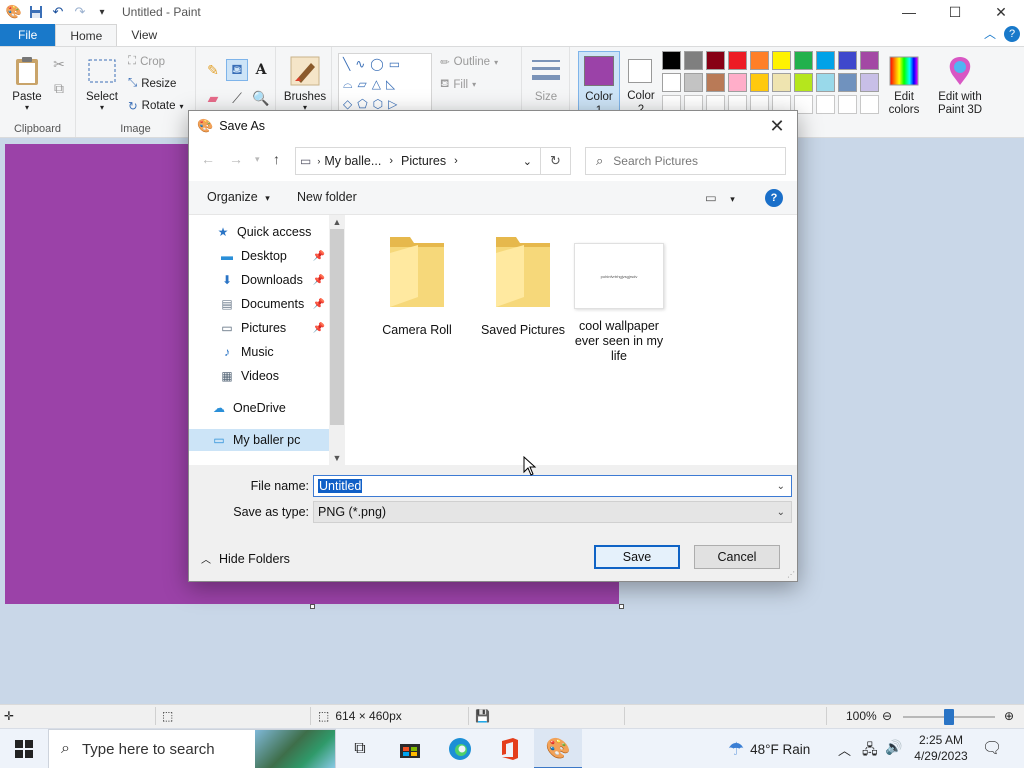  Describe the element at coordinates (990, 33) in the screenshot. I see `collapse-ribbon-icon: ︿` at that location.